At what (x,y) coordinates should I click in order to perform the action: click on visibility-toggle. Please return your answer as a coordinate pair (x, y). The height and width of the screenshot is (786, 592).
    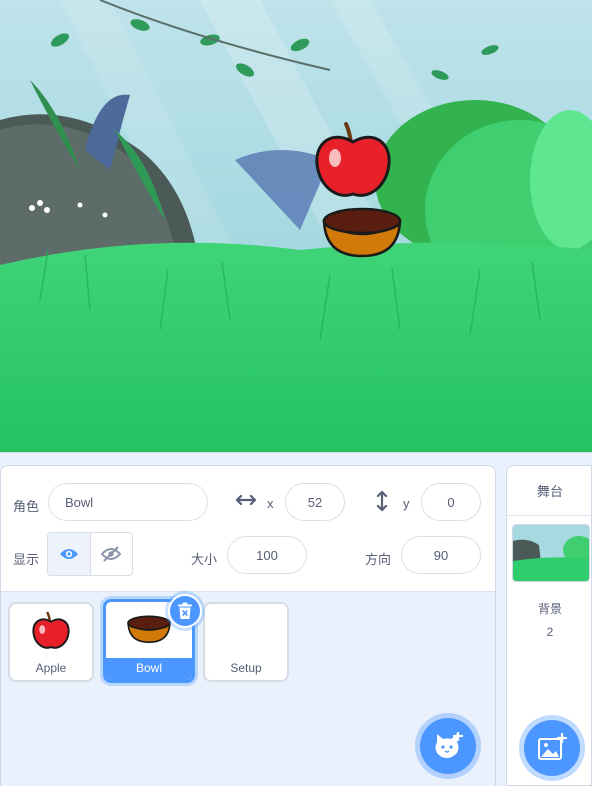
    Looking at the image, I should click on (90, 554).